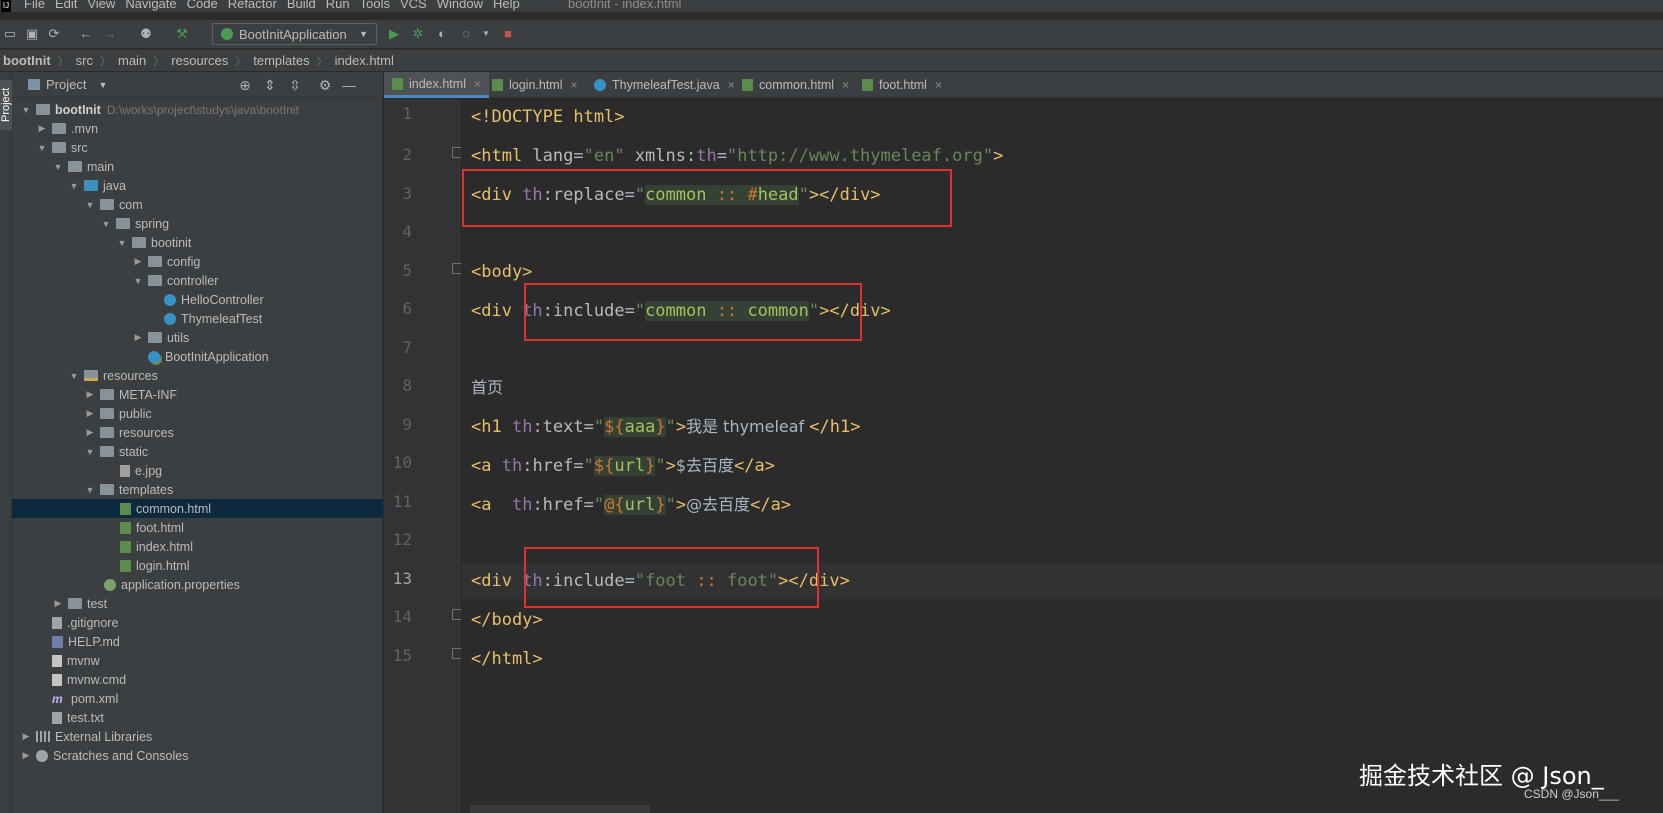 The image size is (1663, 813). What do you see at coordinates (197, 603) in the screenshot?
I see `tree-item-test: ▶ test` at bounding box center [197, 603].